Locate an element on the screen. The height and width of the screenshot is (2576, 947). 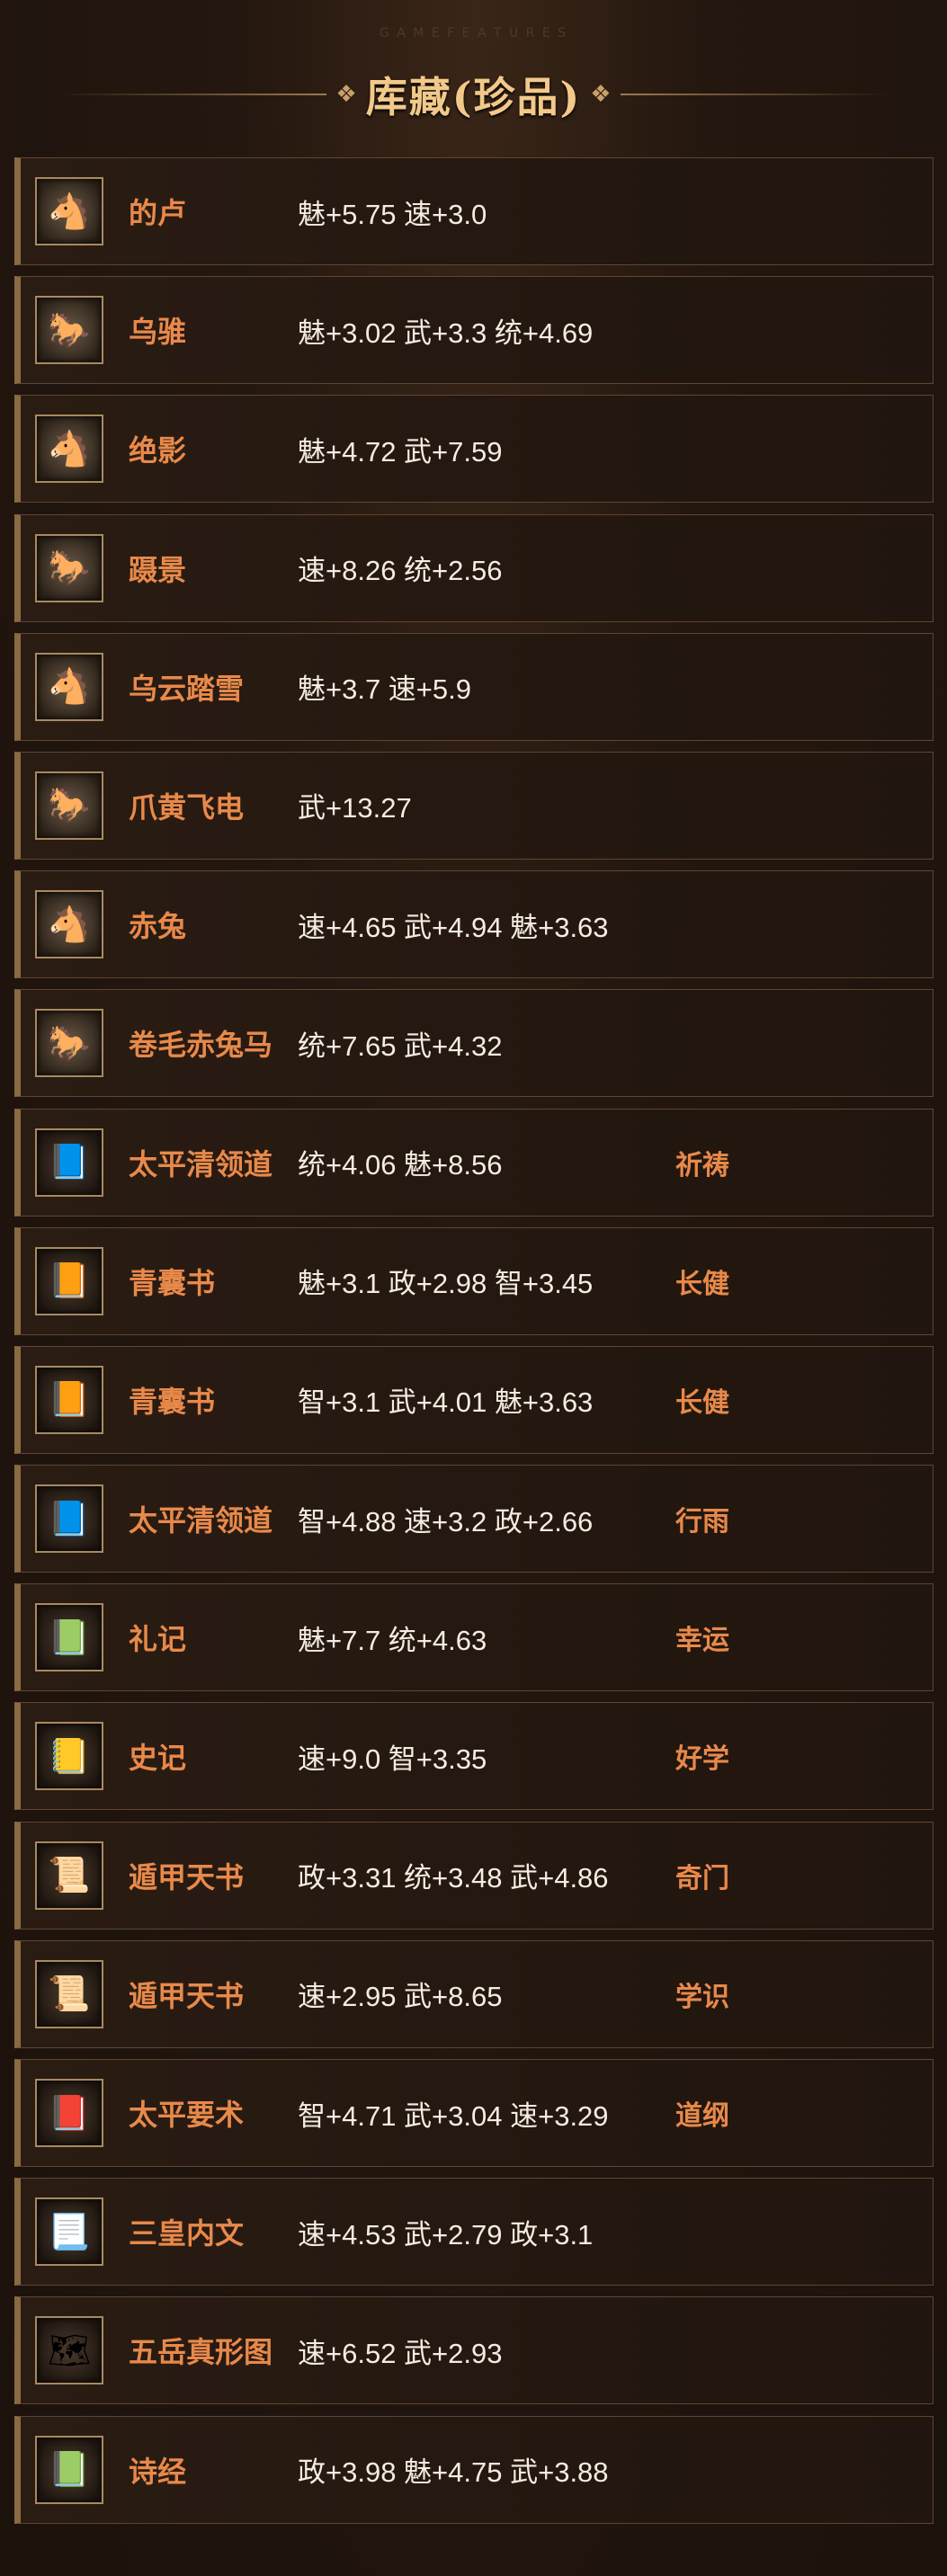
treasure-row: 🐎 蹑景 速+8.26 统+2.56 is located at coordinates (474, 568).